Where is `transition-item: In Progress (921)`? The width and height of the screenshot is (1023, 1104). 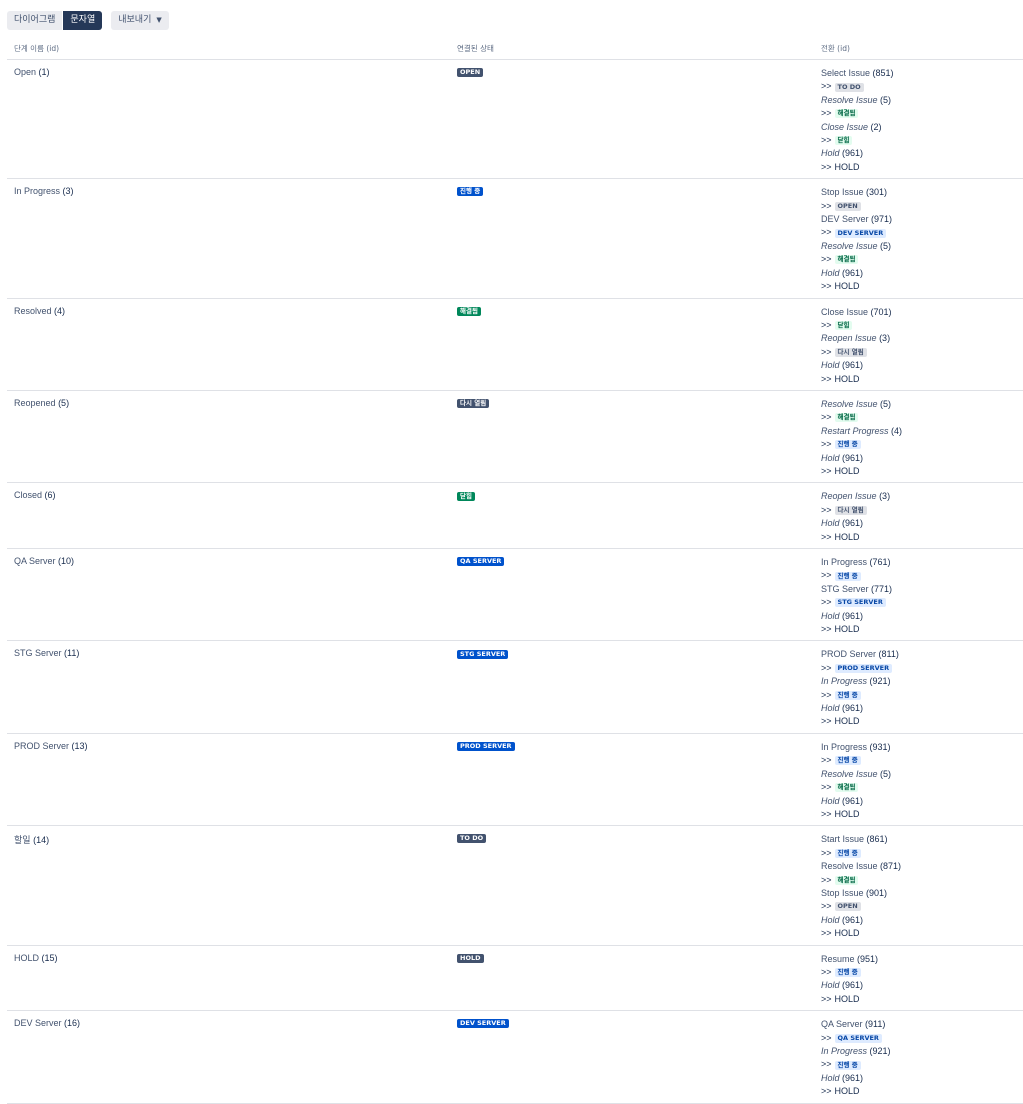 transition-item: In Progress (921) is located at coordinates (922, 1051).